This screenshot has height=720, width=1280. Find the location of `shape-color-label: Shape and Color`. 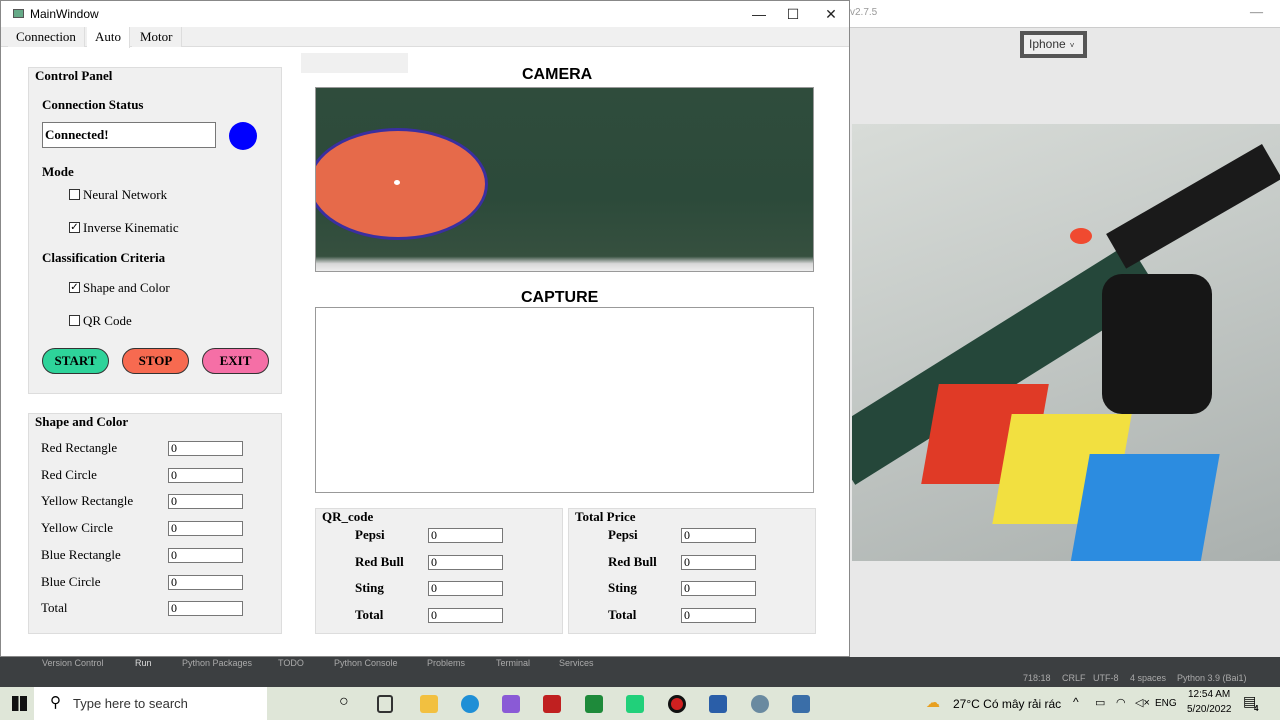

shape-color-label: Shape and Color is located at coordinates (126, 287).